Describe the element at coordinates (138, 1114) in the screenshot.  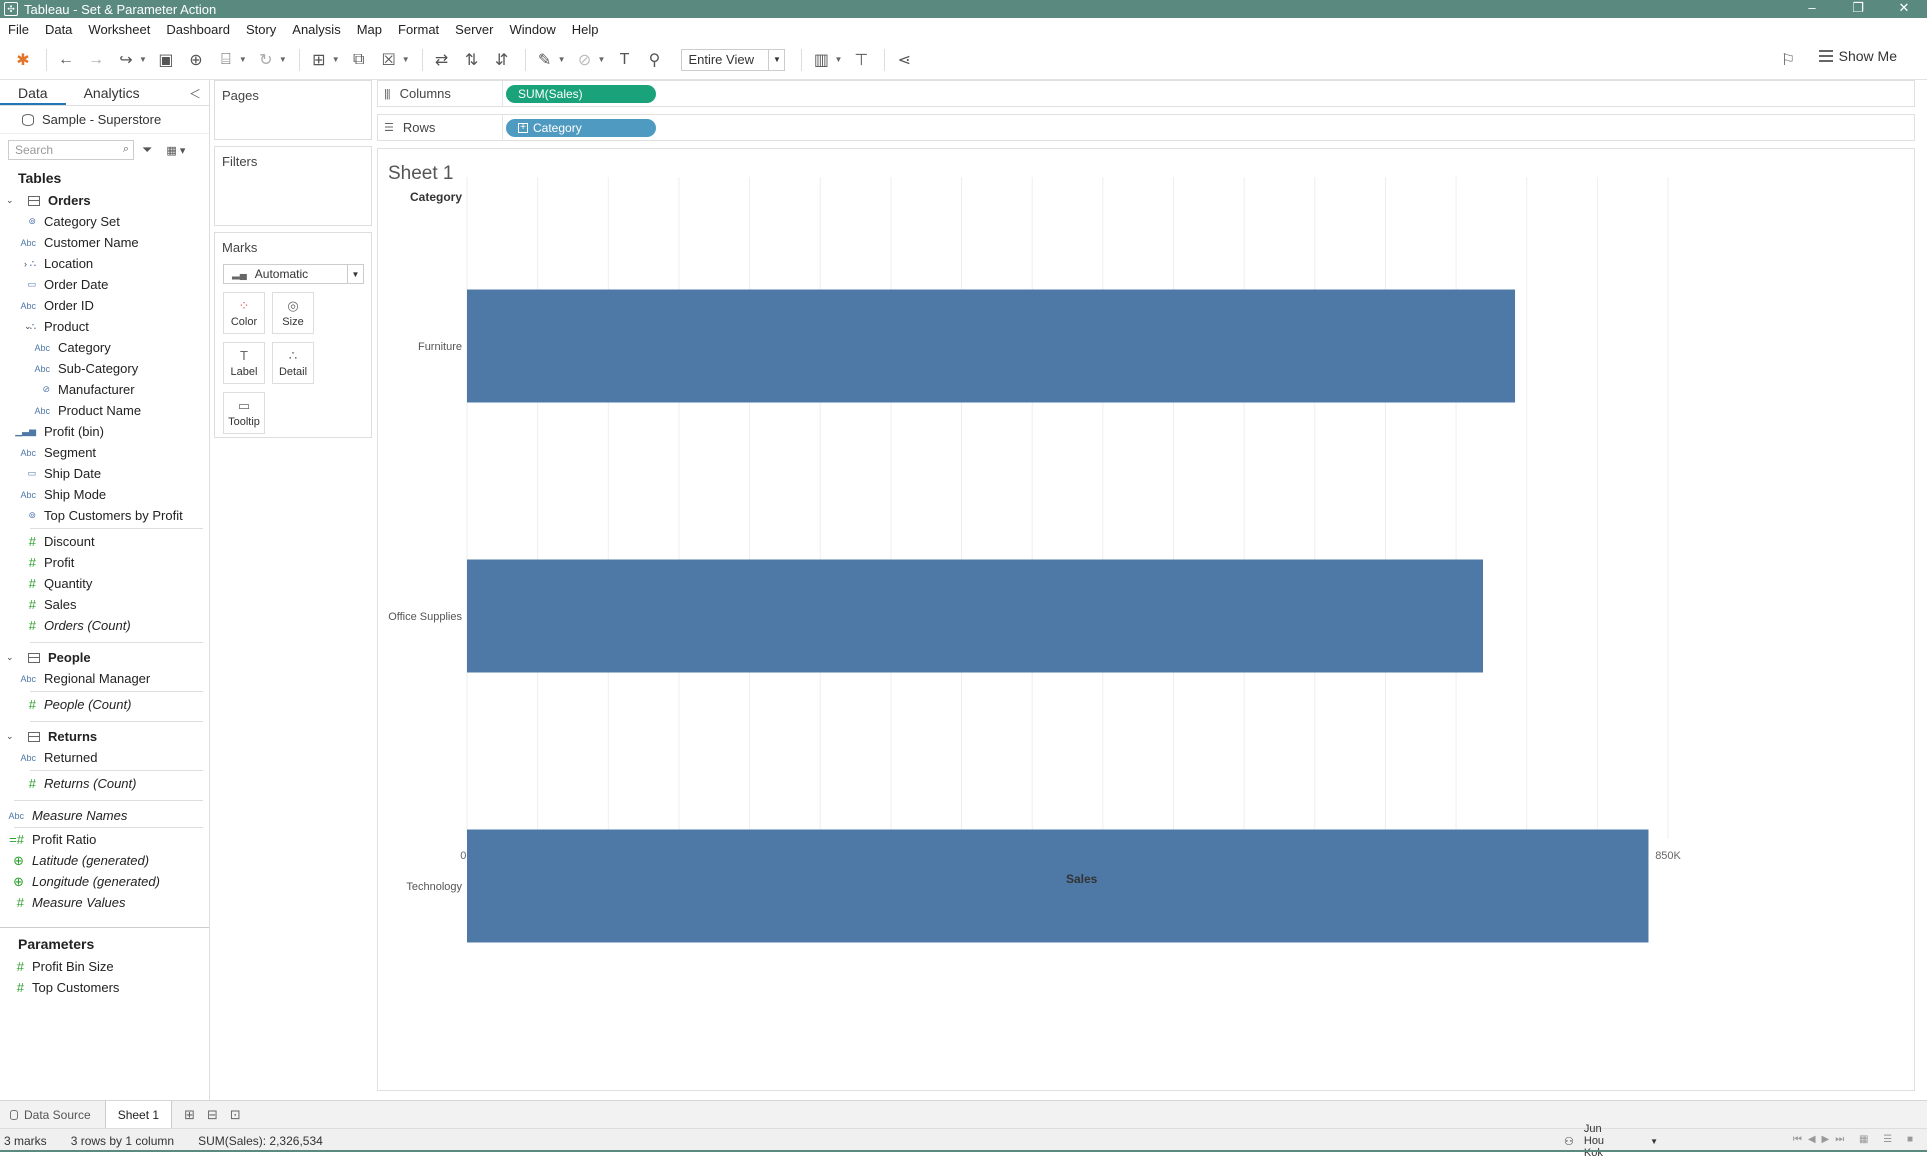
I see `tab-sheet-1: Sheet 1` at that location.